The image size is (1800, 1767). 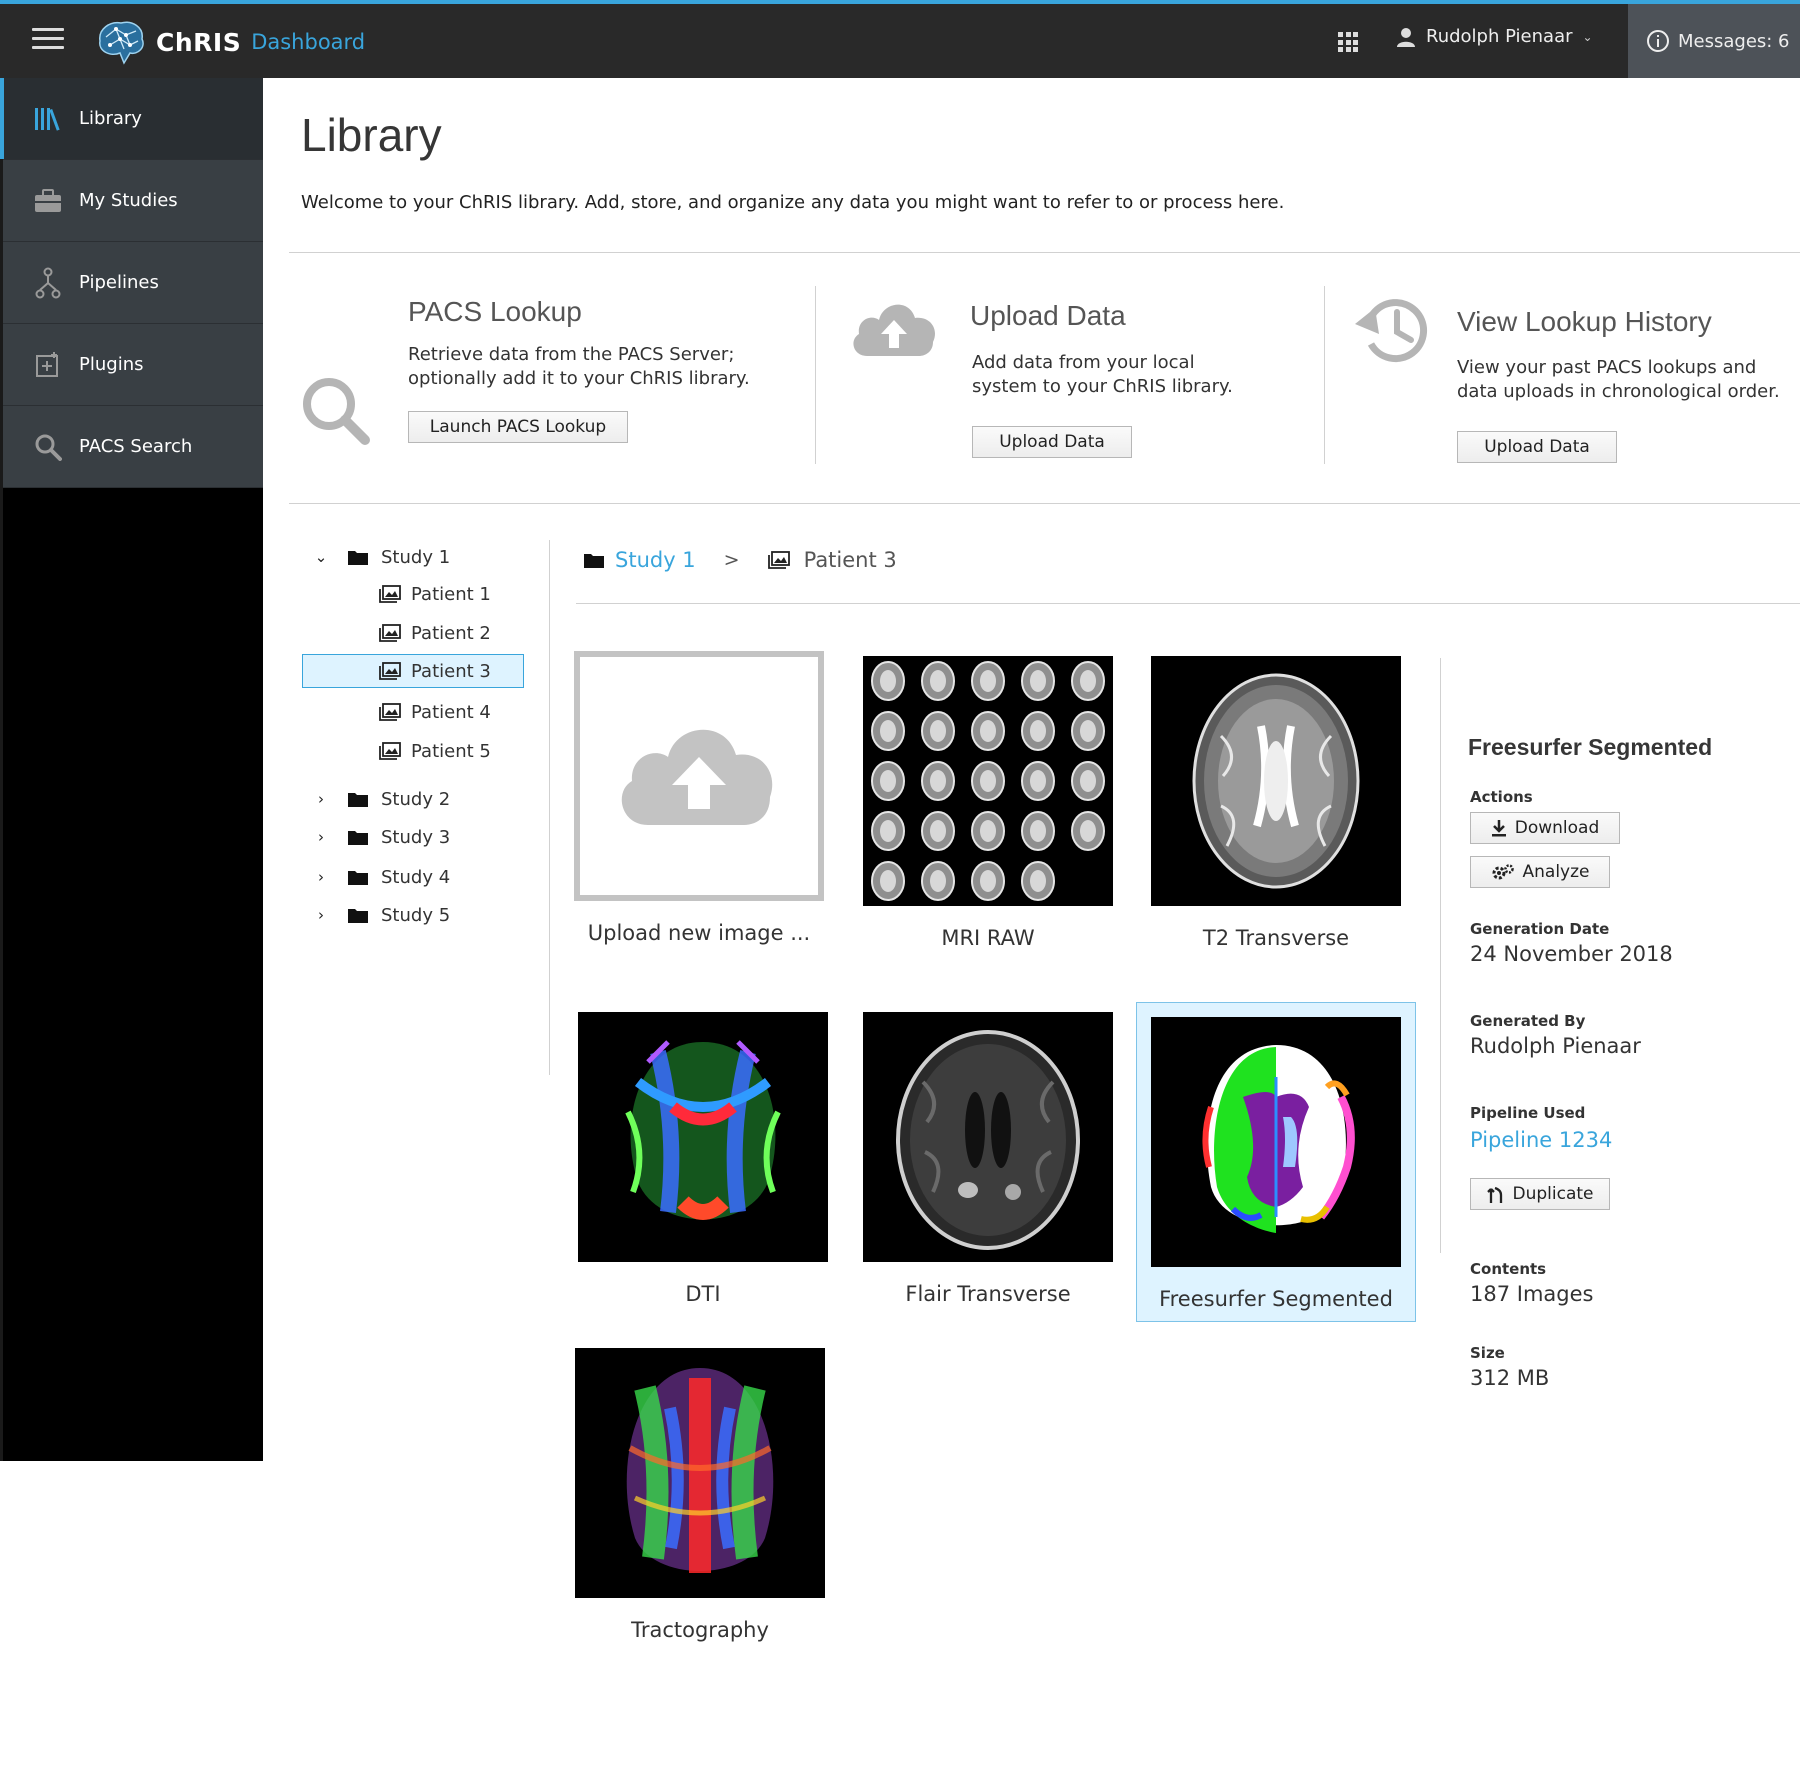 I want to click on download-button: Download, so click(x=1545, y=828).